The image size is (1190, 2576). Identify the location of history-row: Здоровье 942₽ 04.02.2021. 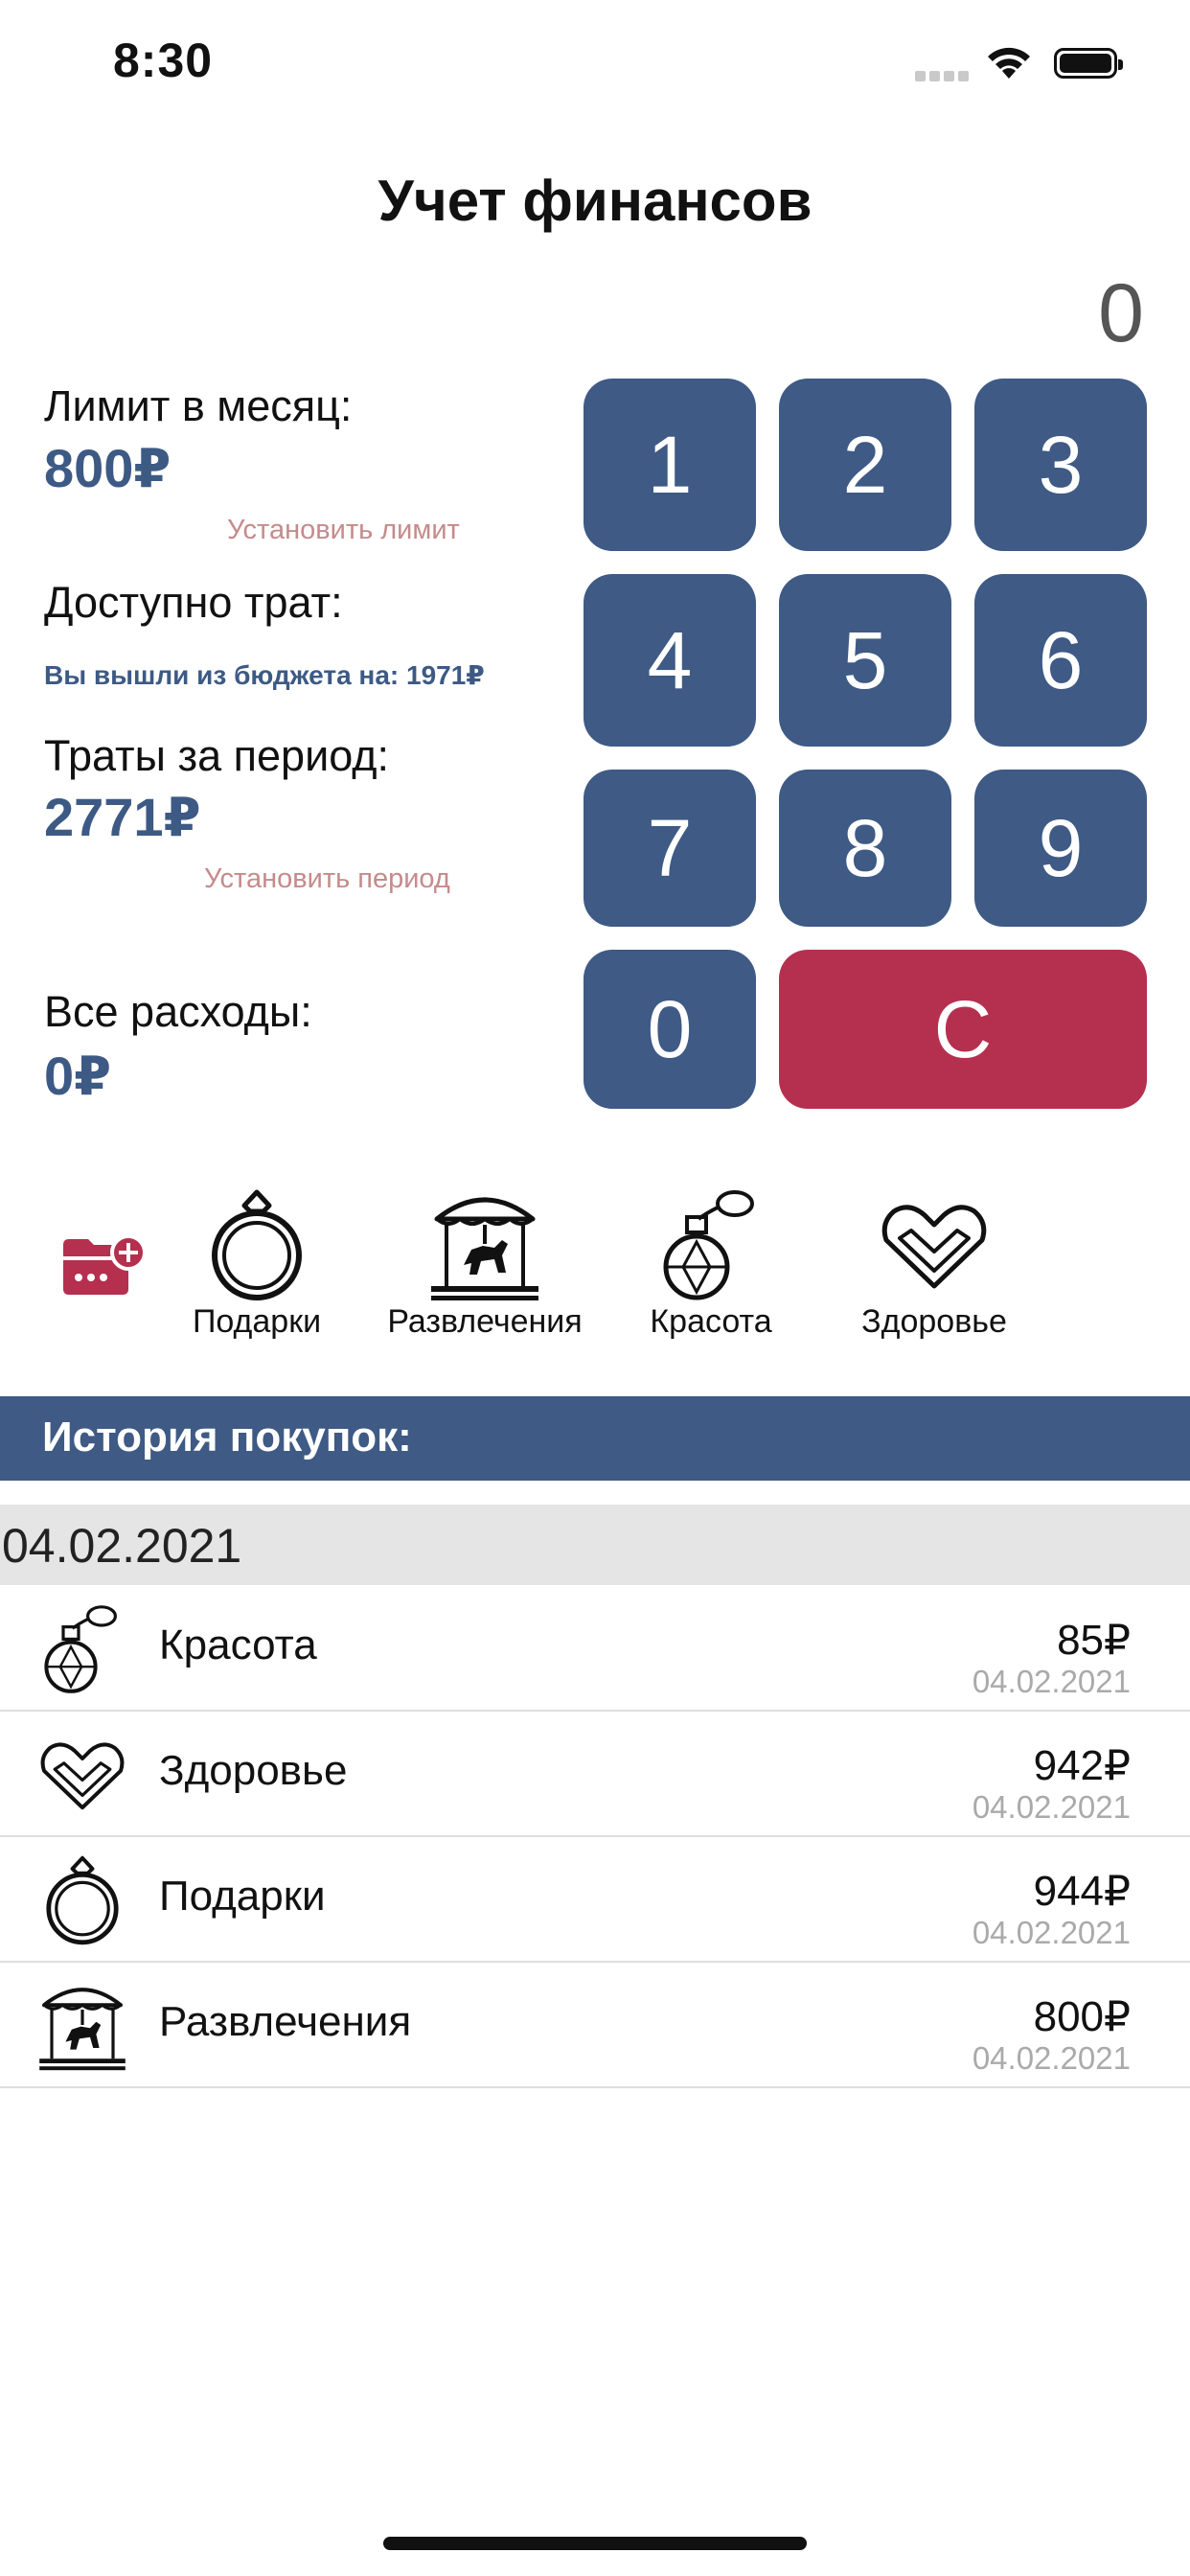
(595, 1774).